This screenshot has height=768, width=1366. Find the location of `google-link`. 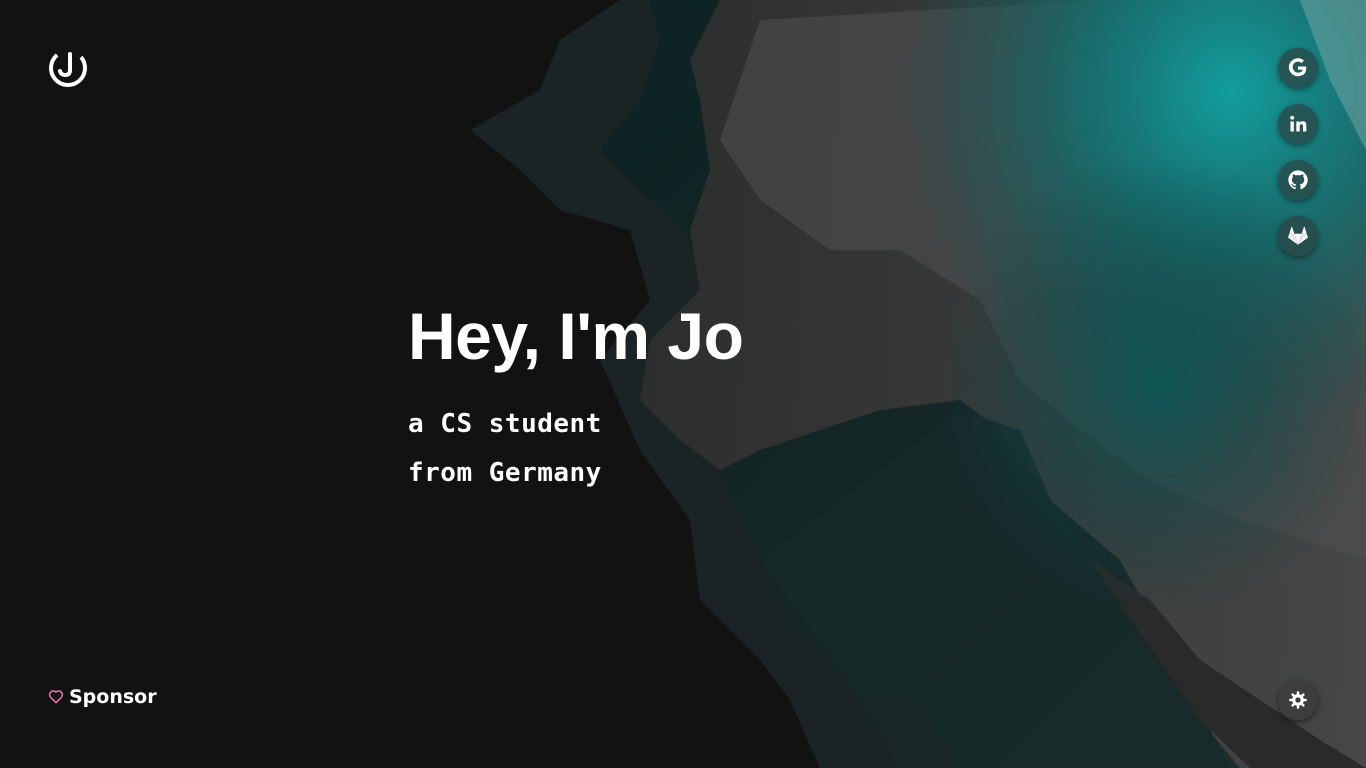

google-link is located at coordinates (1298, 68).